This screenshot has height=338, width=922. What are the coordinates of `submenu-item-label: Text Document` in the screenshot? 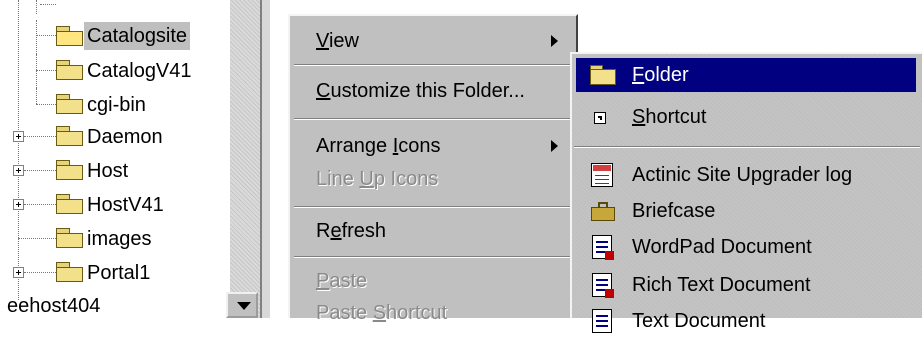 It's located at (699, 321).